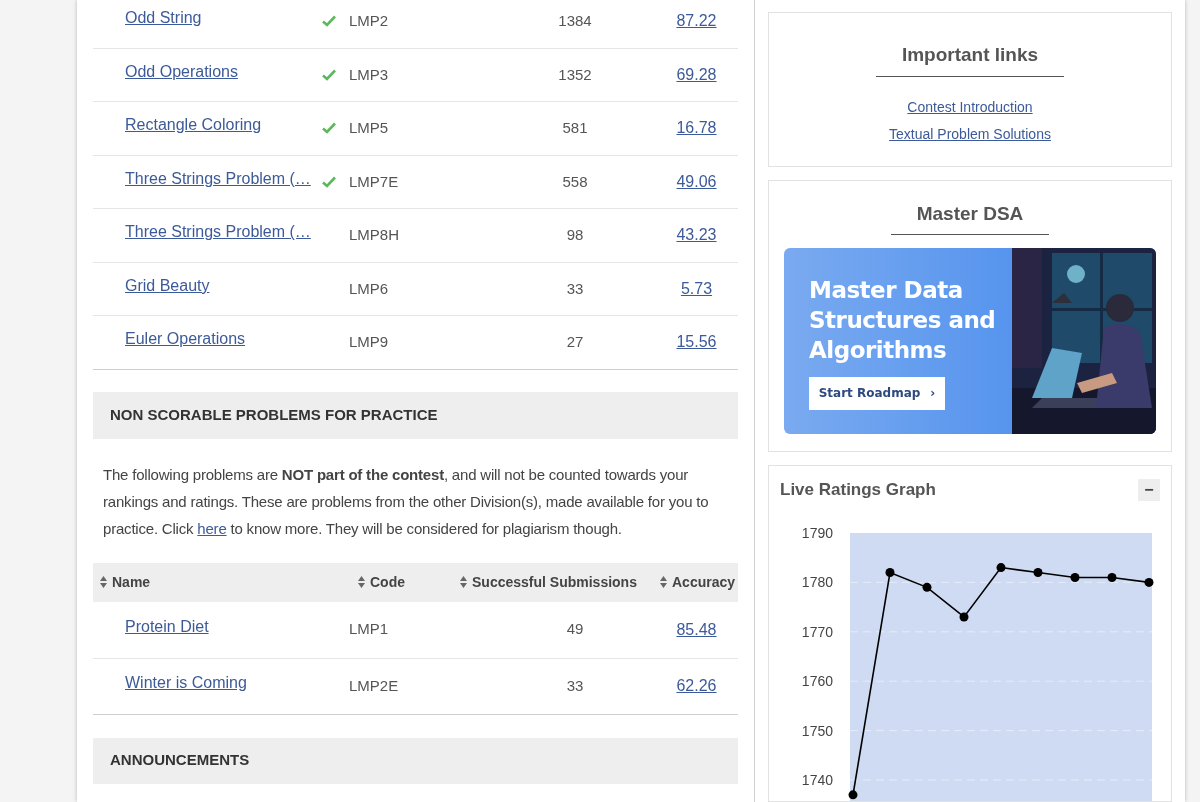  Describe the element at coordinates (181, 71) in the screenshot. I see `problem-link: Odd Operations` at that location.